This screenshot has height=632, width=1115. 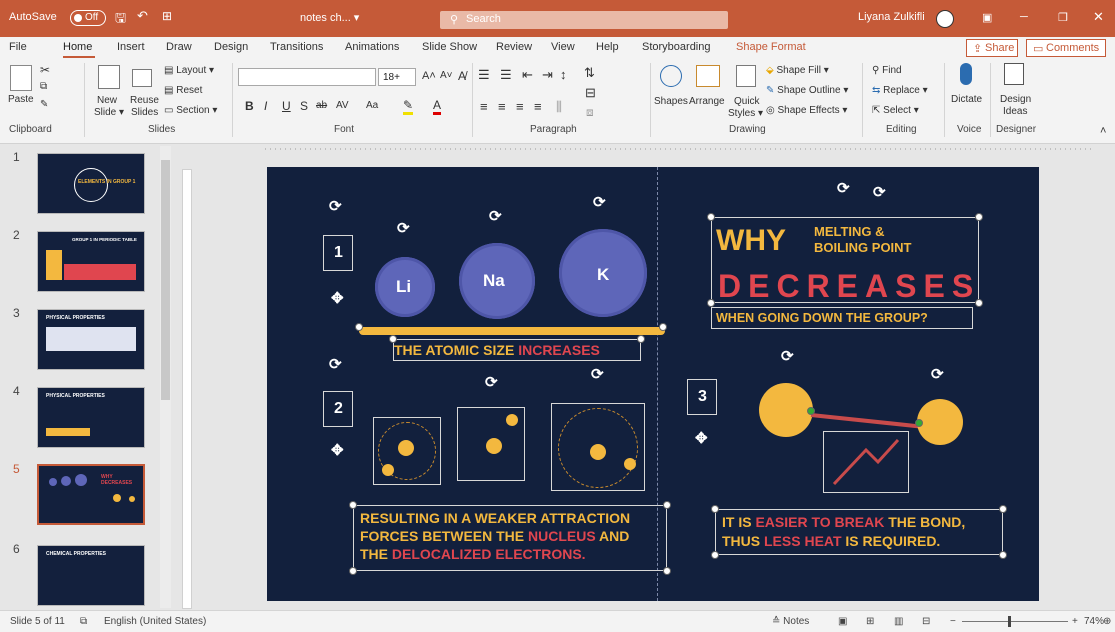 What do you see at coordinates (338, 253) in the screenshot?
I see `step-number-box: 1` at bounding box center [338, 253].